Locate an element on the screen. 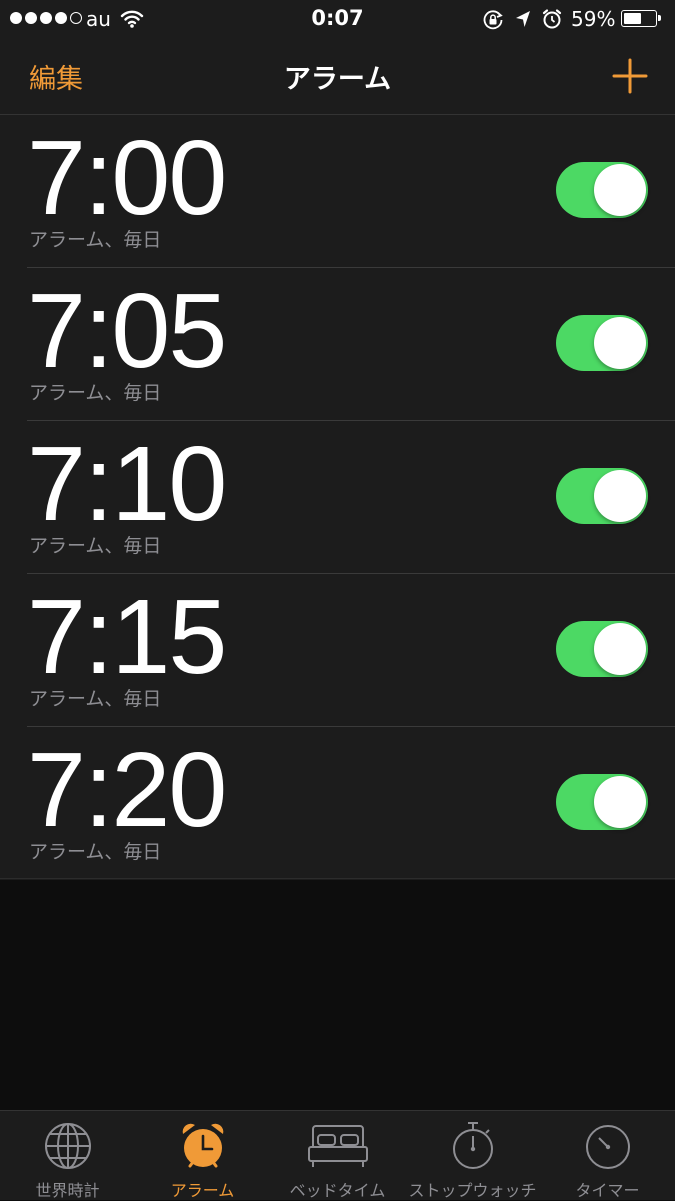 The image size is (675, 1201). alarm-time: 7:10 is located at coordinates (127, 484).